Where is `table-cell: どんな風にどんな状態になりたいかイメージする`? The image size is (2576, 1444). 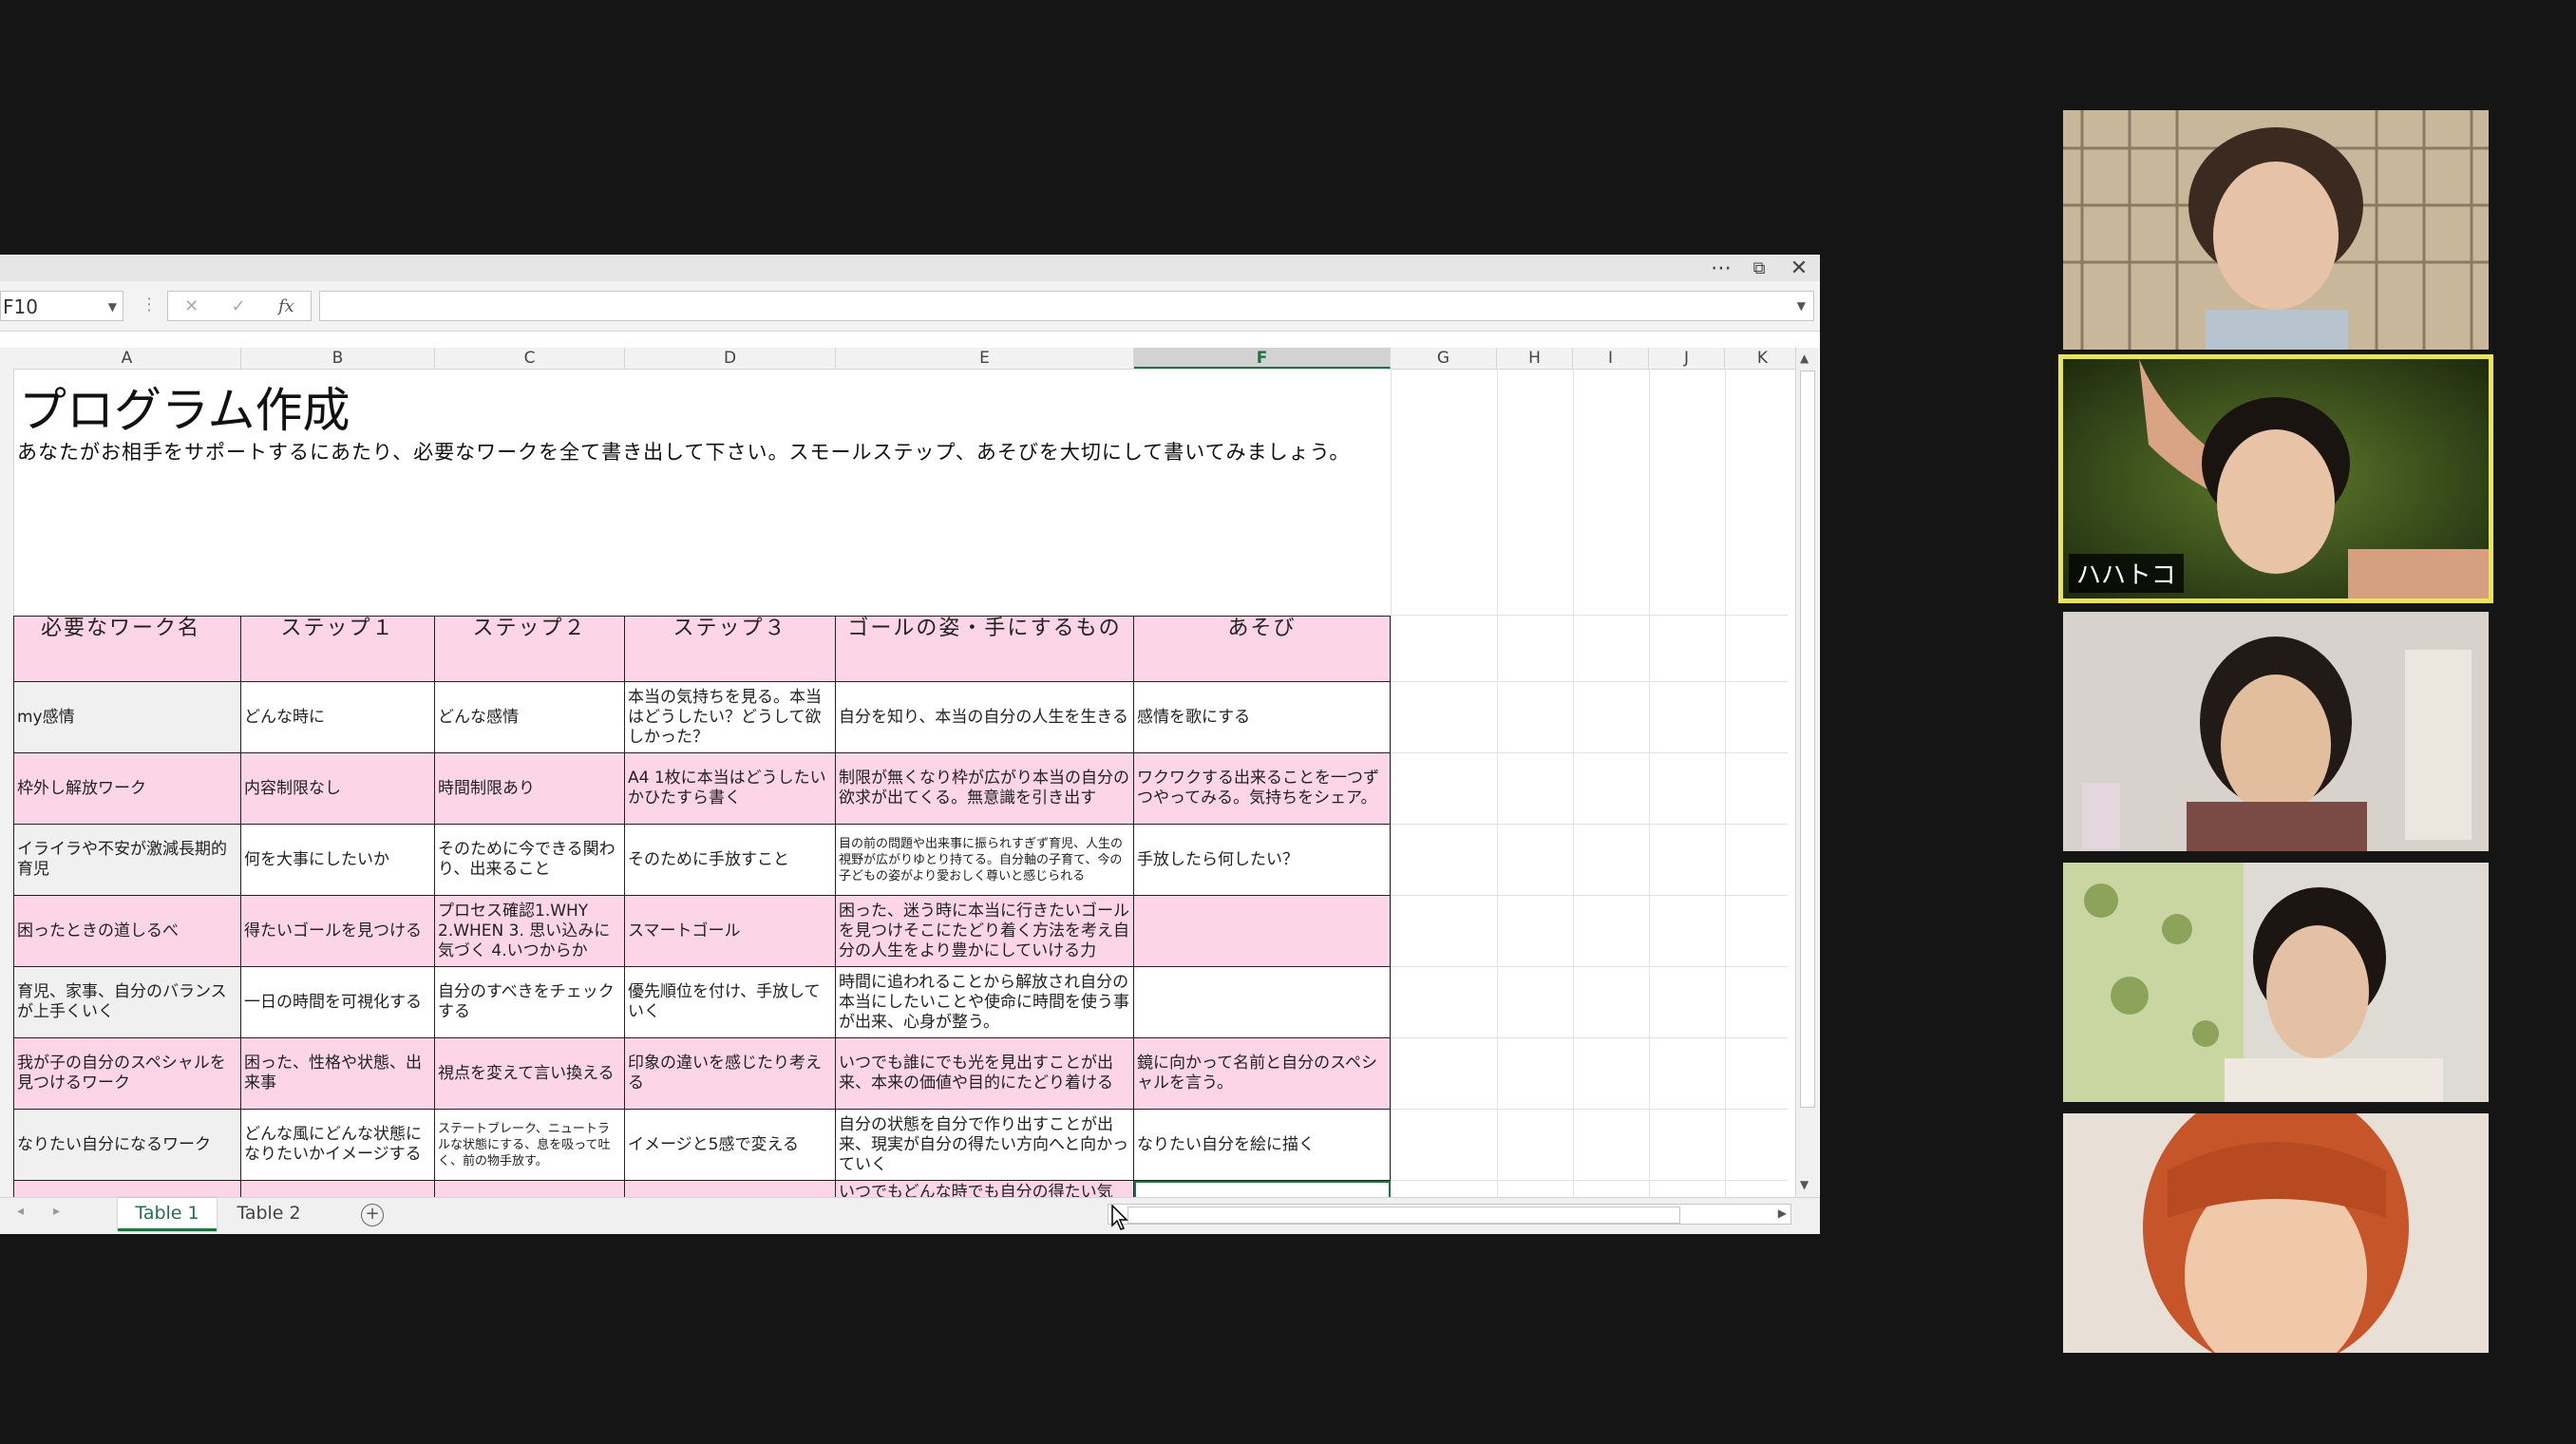 table-cell: どんな風にどんな状態になりたいかイメージする is located at coordinates (338, 1145).